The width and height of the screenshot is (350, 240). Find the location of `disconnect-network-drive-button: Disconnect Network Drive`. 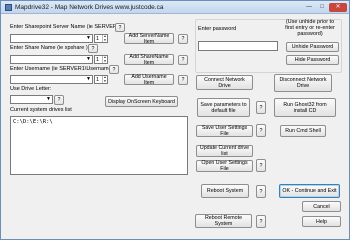

disconnect-network-drive-button: Disconnect Network Drive is located at coordinates (303, 83).